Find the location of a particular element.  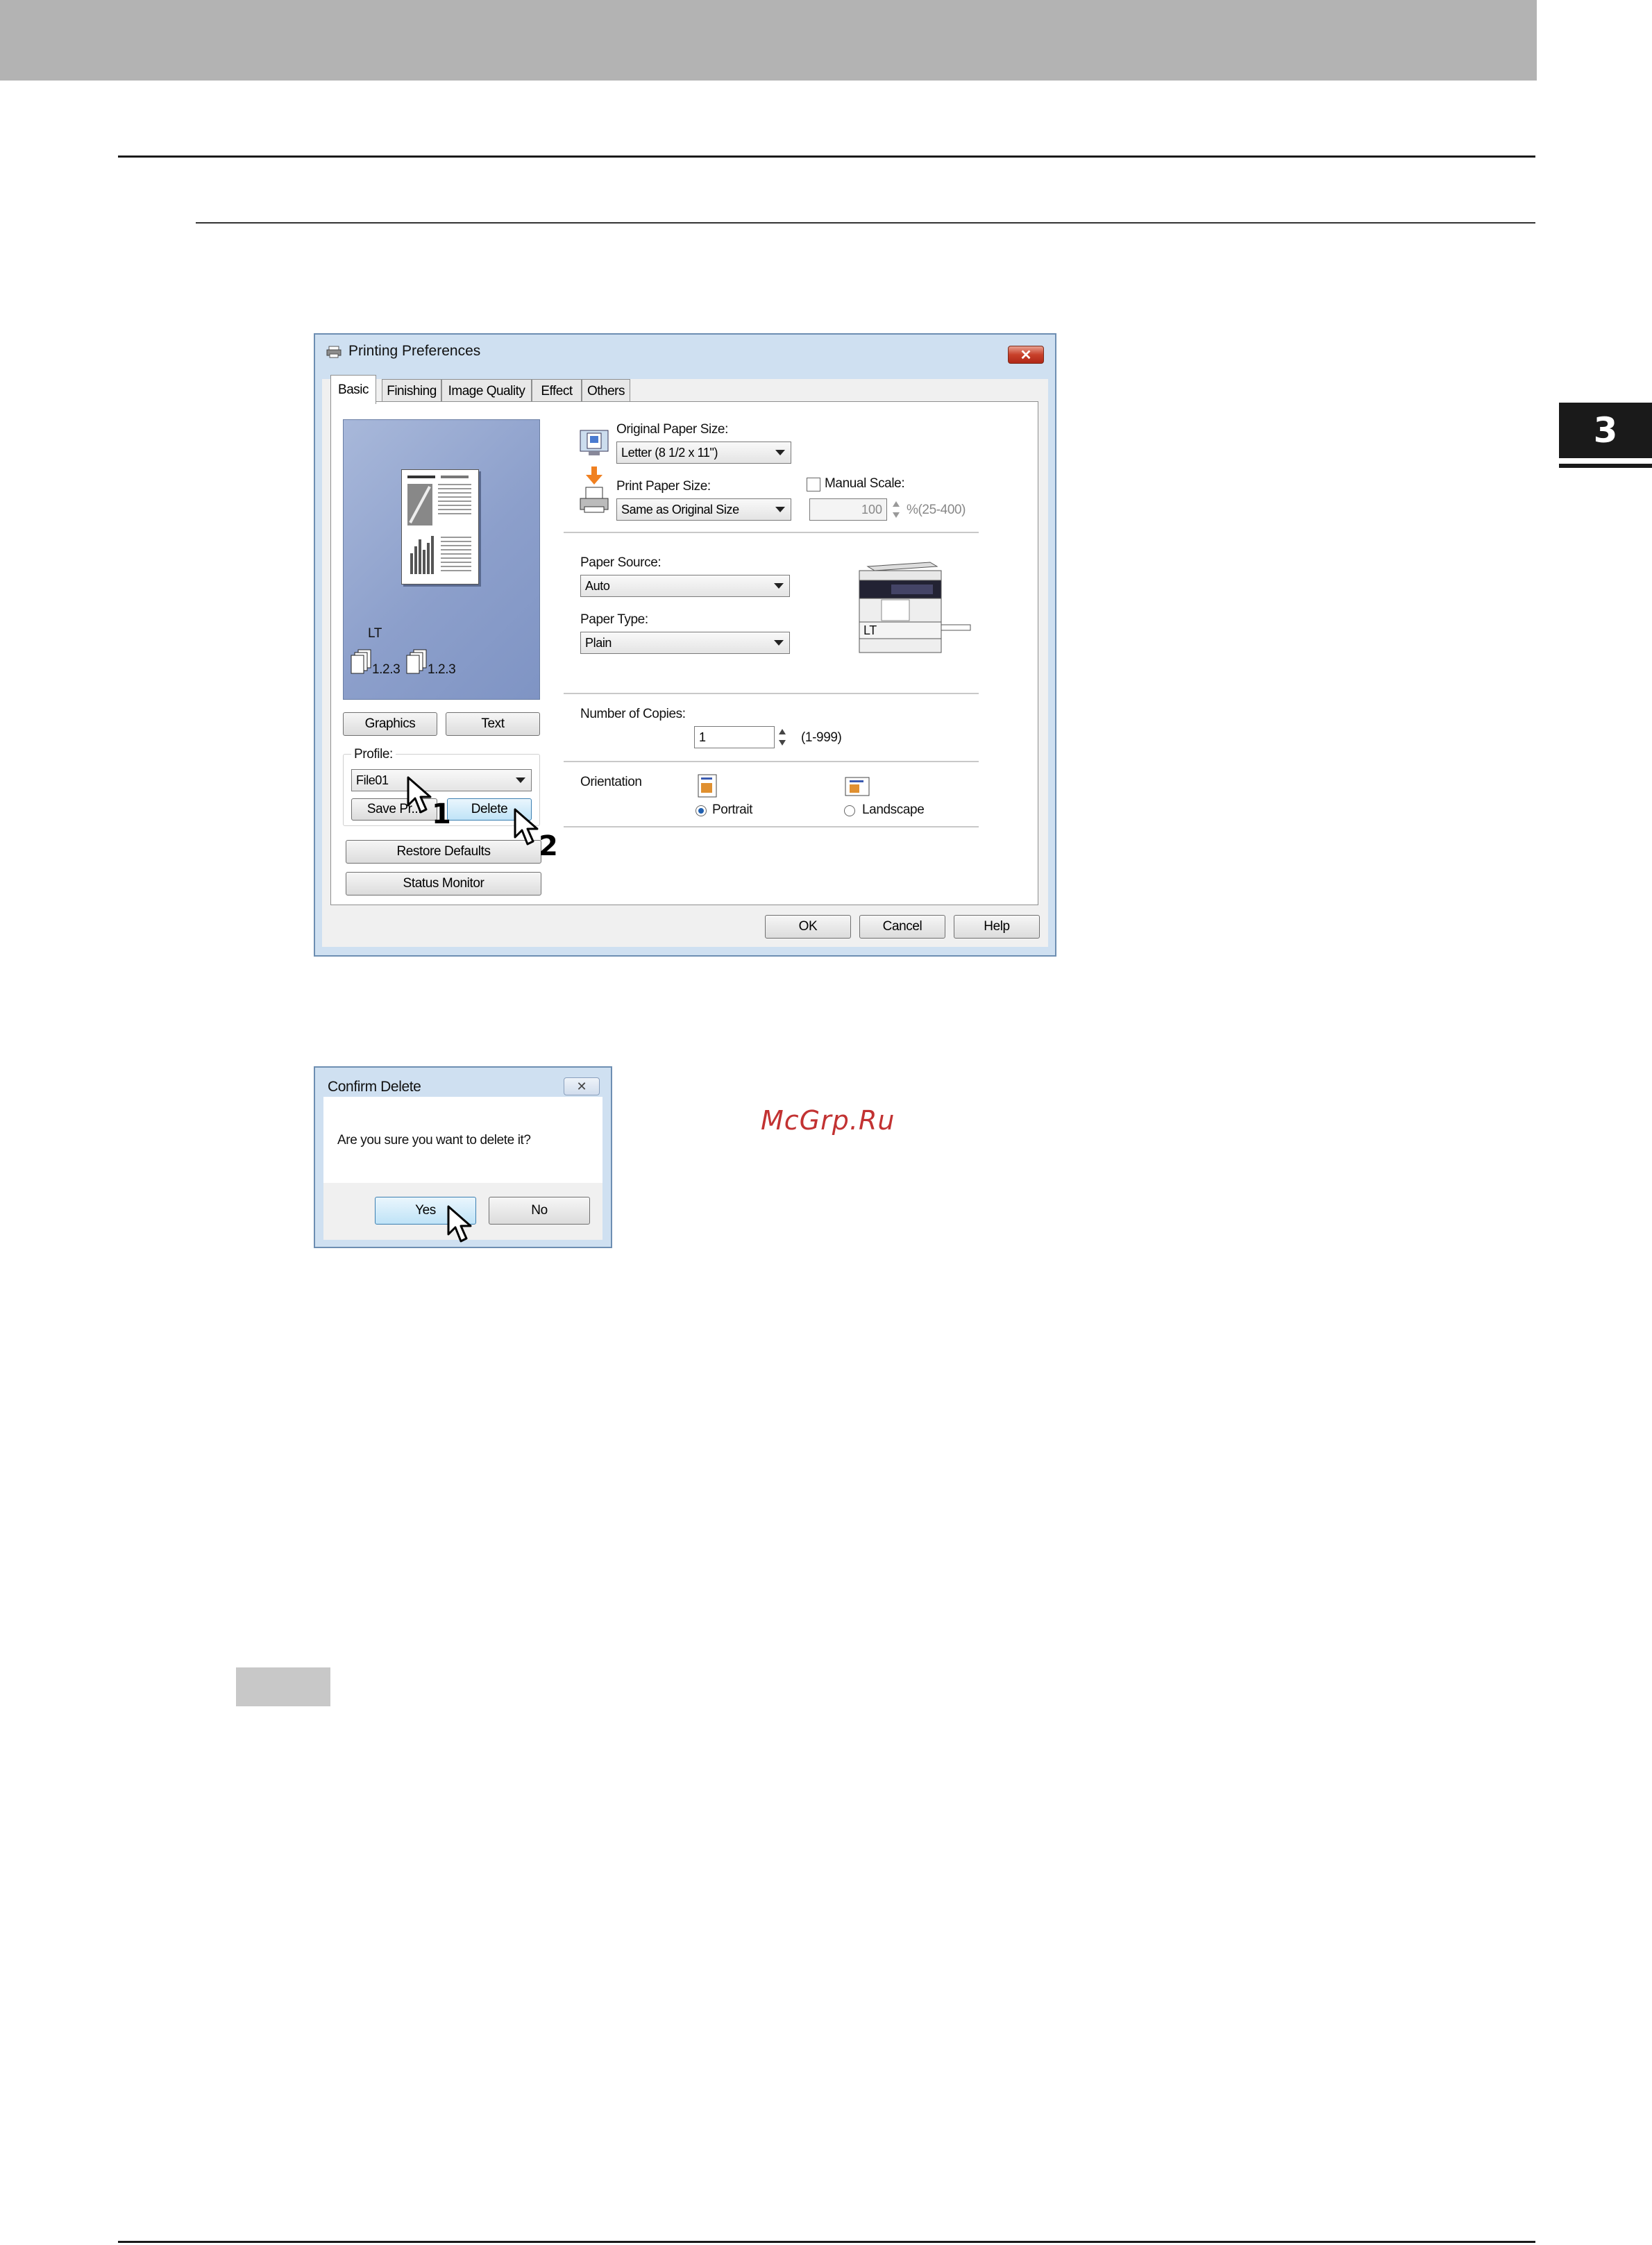

footer-rule is located at coordinates (826, 2242).